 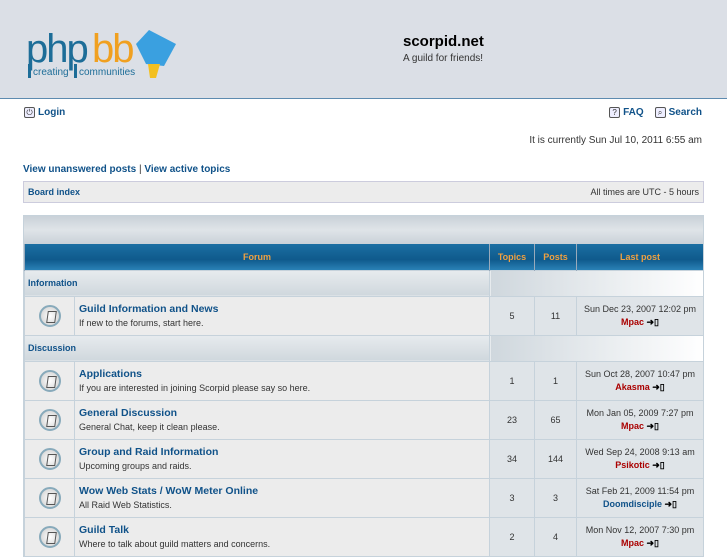 What do you see at coordinates (53, 283) in the screenshot?
I see `category-link: Information` at bounding box center [53, 283].